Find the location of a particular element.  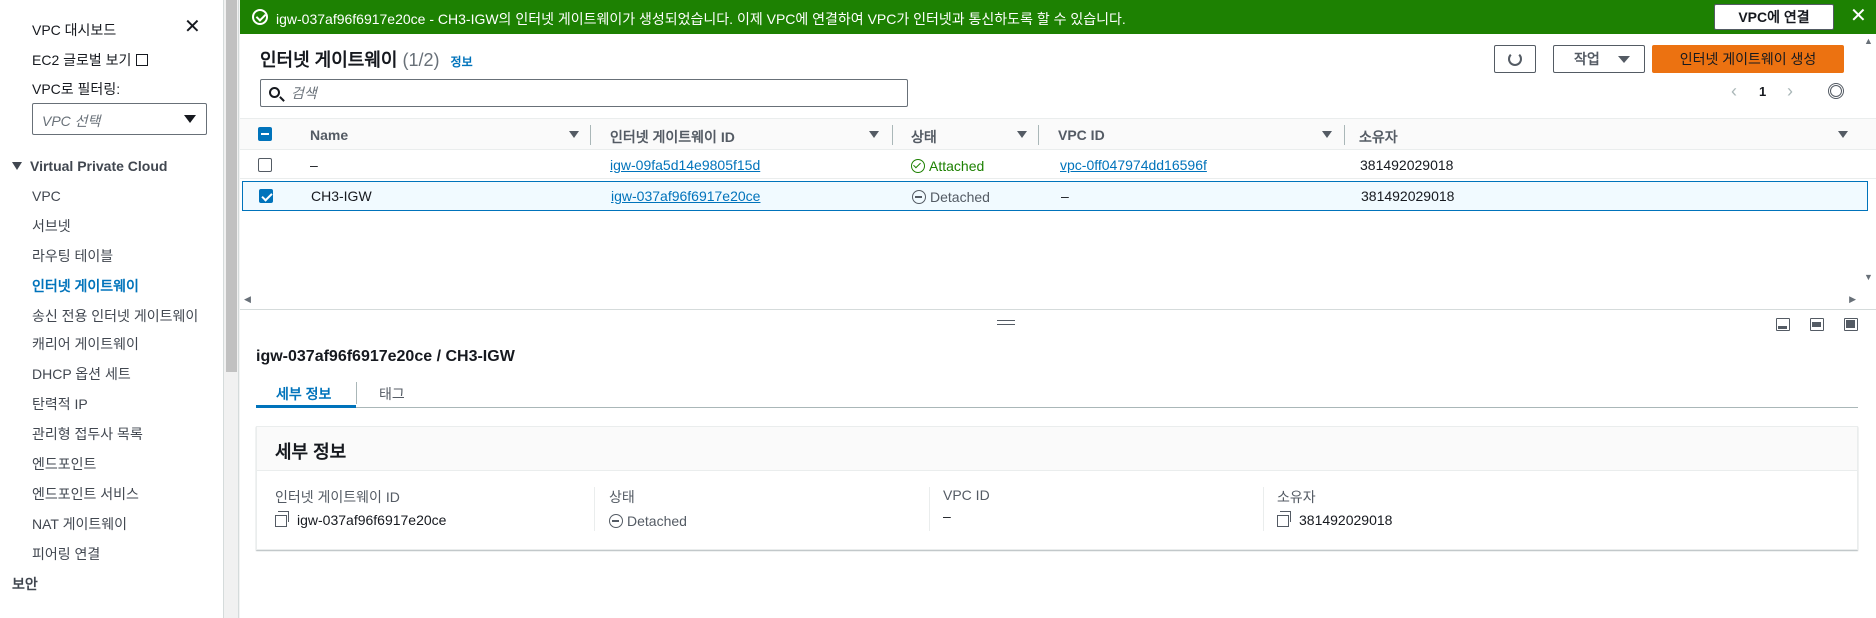

ec2-global-view-link: EC2 글로벌 보기 is located at coordinates (90, 60).